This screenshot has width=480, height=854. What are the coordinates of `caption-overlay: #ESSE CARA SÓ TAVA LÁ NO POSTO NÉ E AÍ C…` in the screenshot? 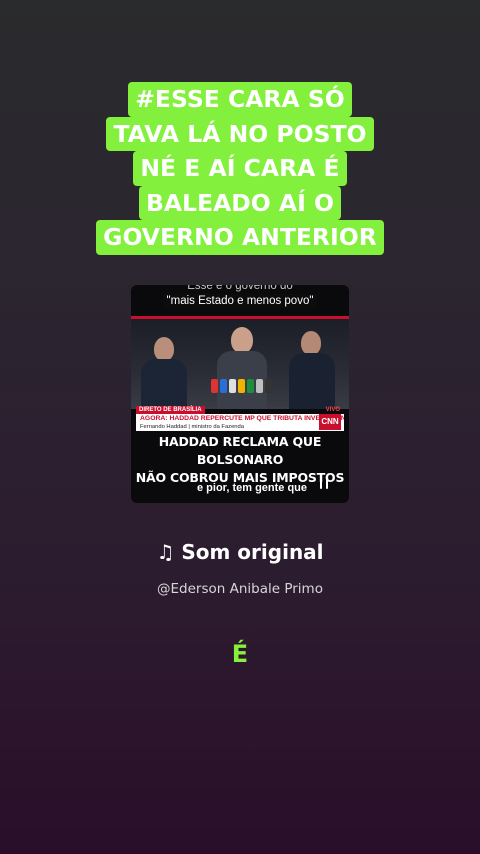 It's located at (240, 168).